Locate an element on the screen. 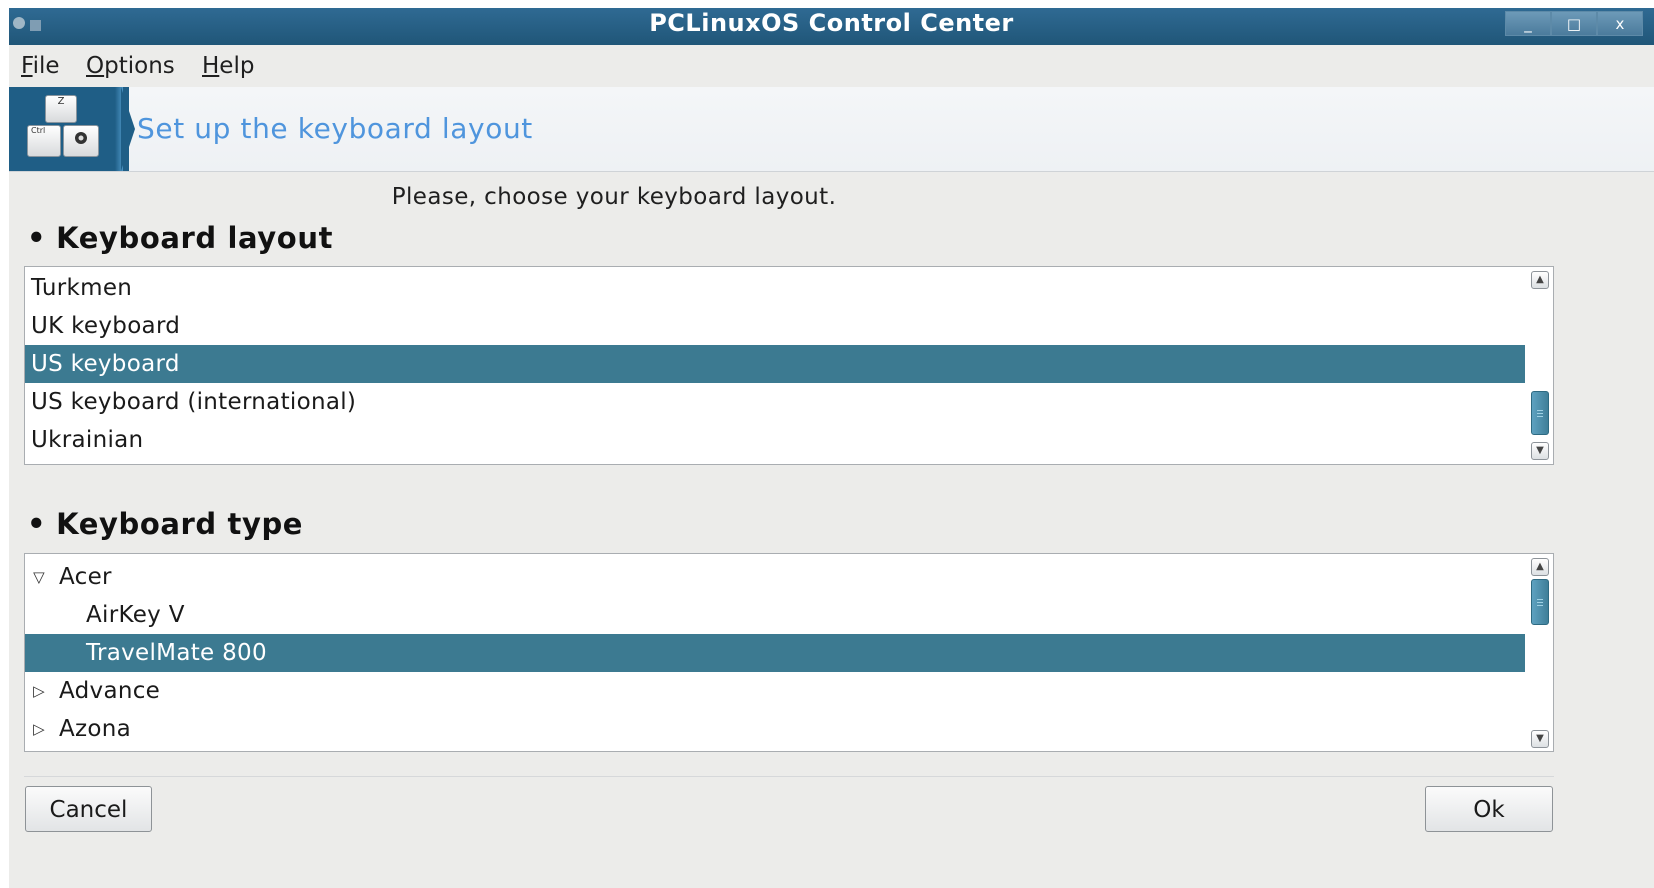  separator is located at coordinates (789, 776).